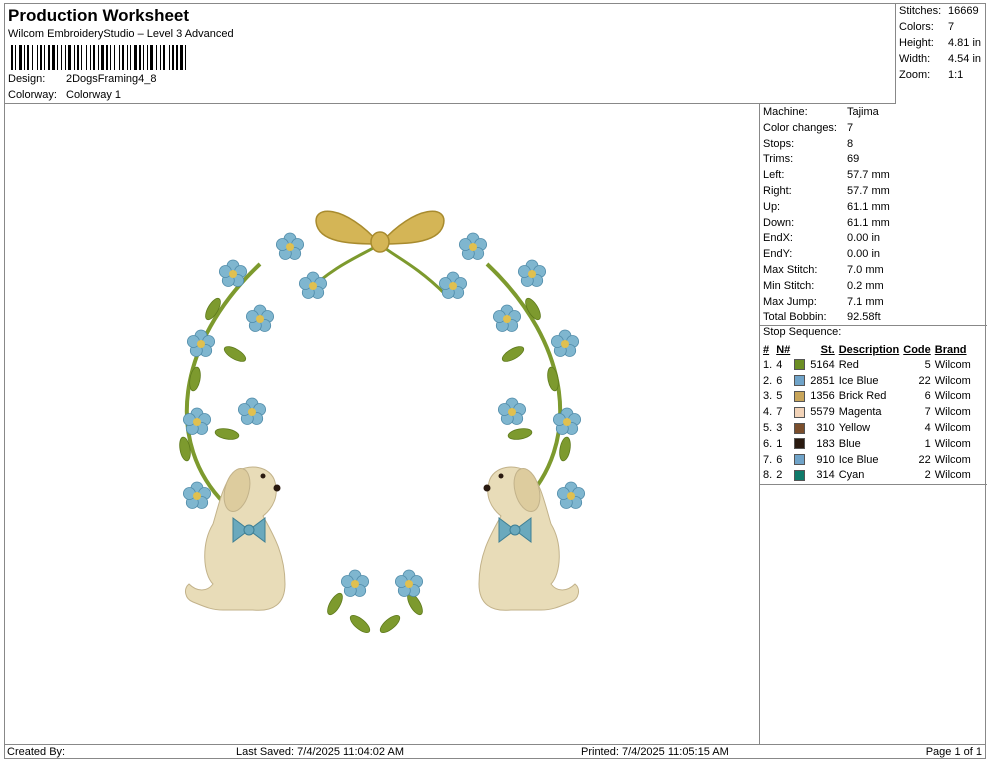 This screenshot has width=990, height=762. Describe the element at coordinates (825, 428) in the screenshot. I see `stop-cell-st: 310` at that location.